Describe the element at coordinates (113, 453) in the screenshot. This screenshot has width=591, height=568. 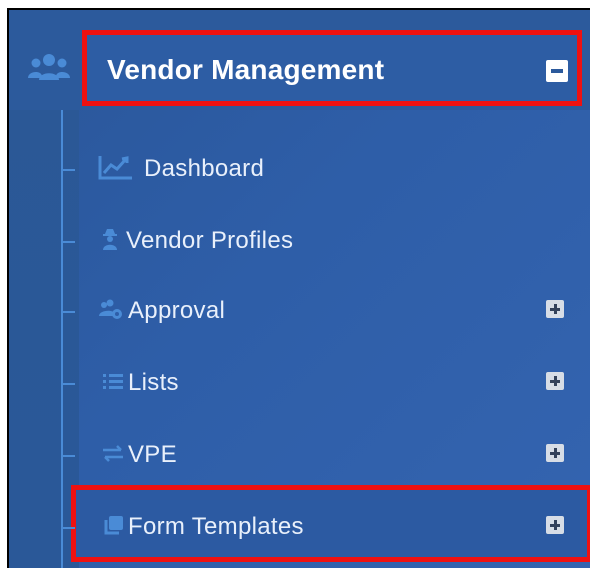
I see `exchange-icon` at that location.